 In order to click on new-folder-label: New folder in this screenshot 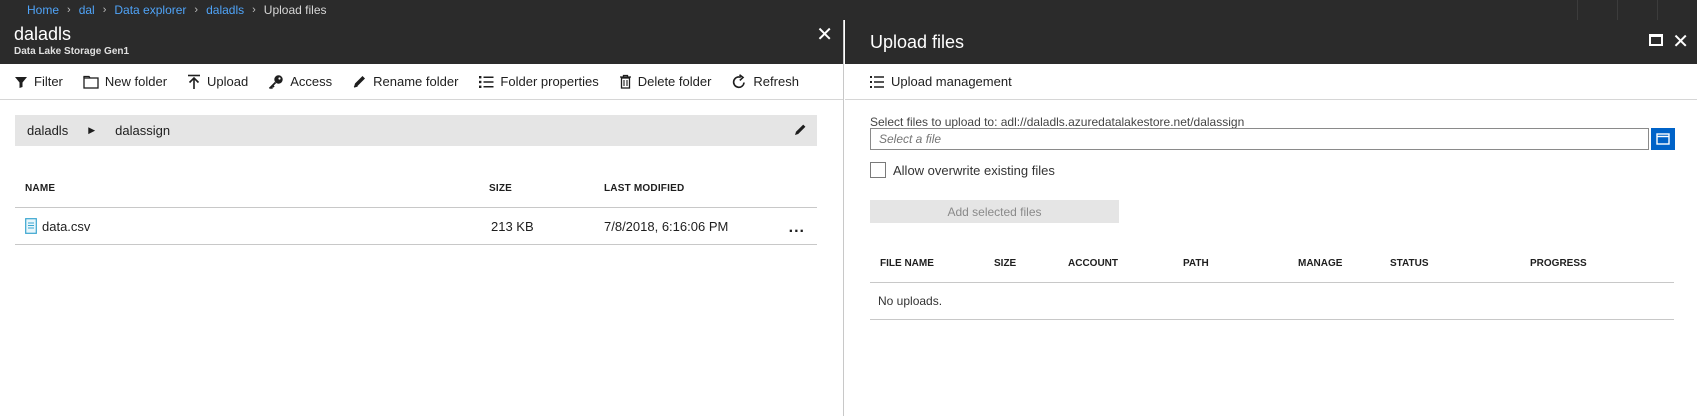, I will do `click(136, 81)`.